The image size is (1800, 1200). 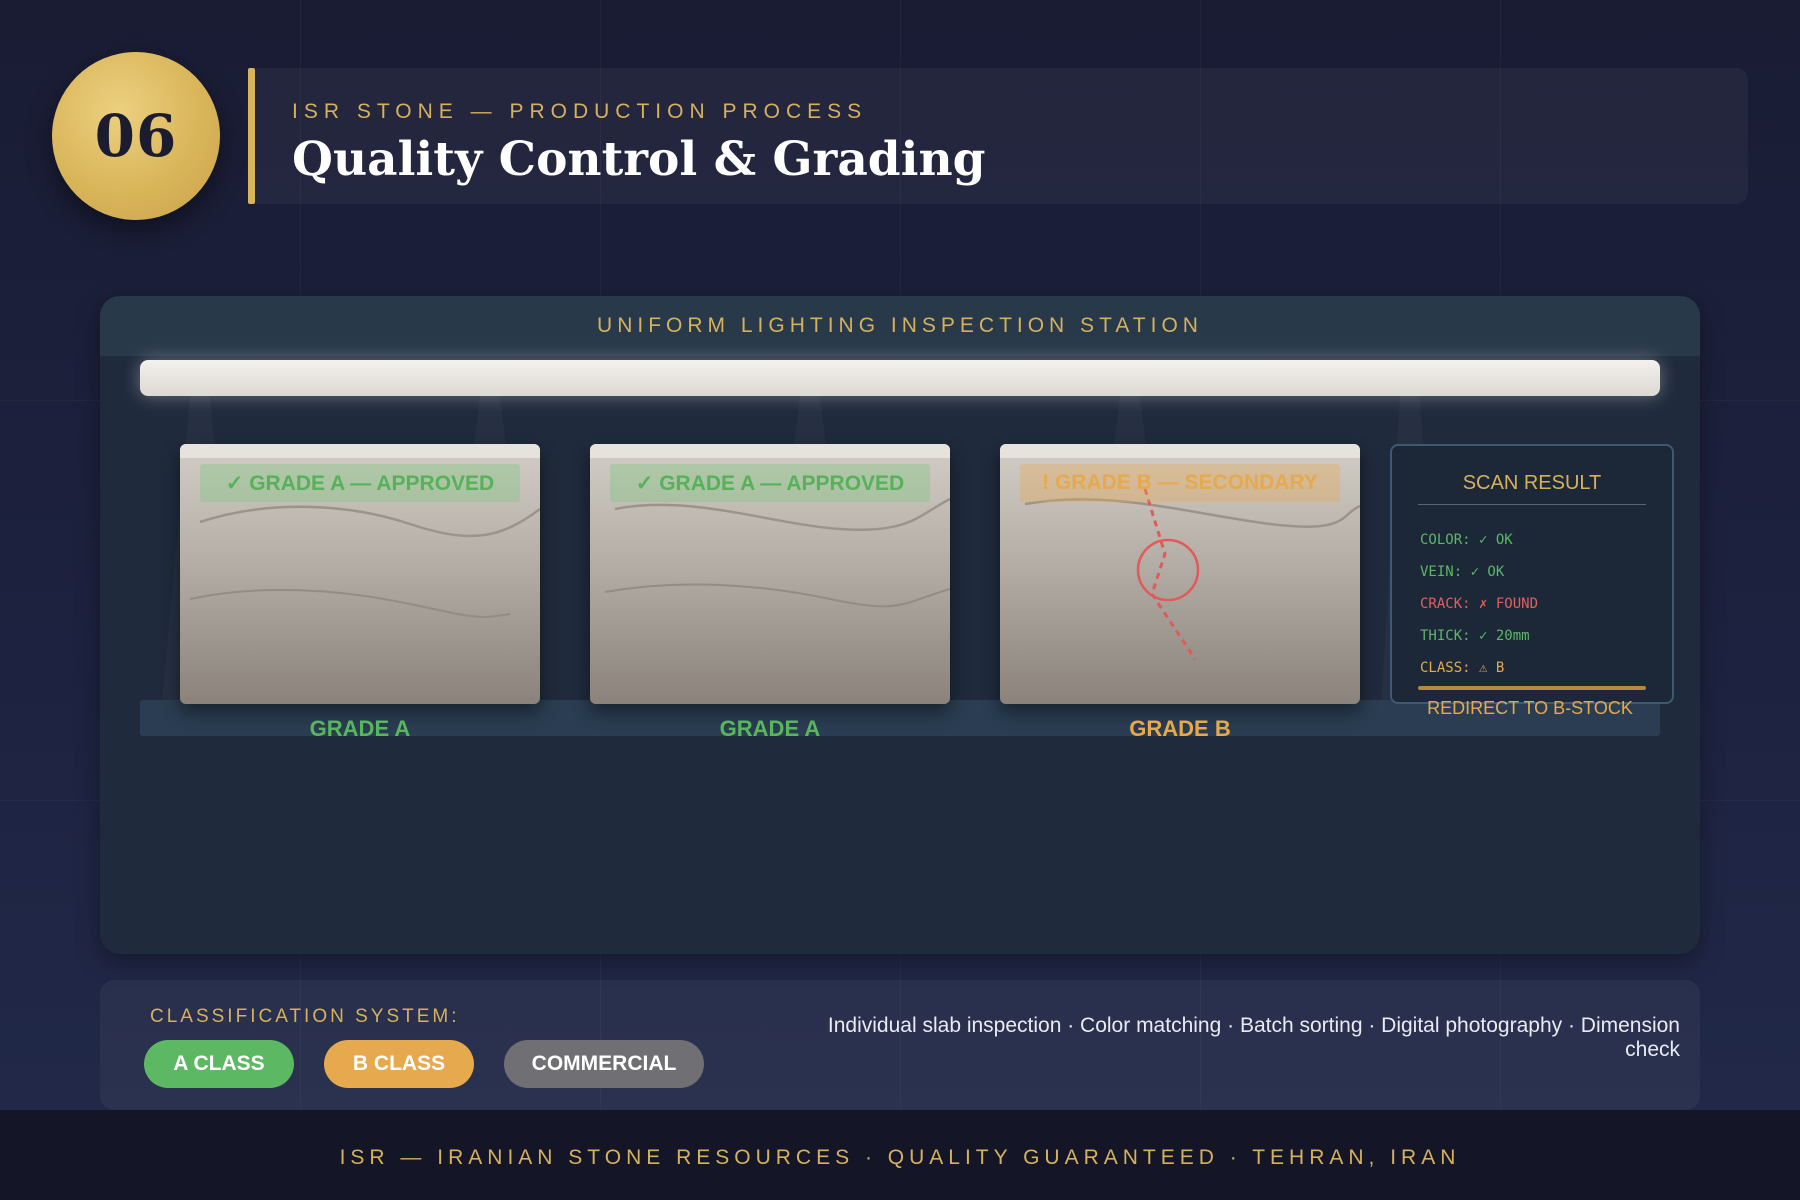 I want to click on class-pill-a: A CLASS, so click(x=219, y=1064).